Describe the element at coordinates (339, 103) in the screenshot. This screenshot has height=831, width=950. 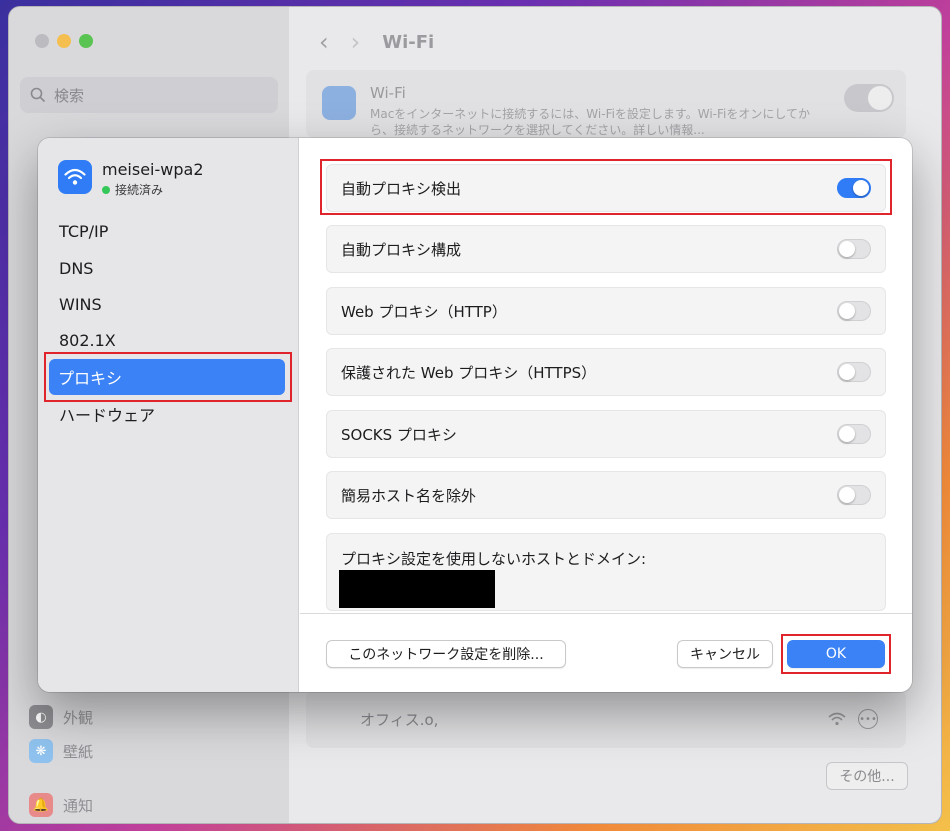
I see `wifi-card-icon` at that location.